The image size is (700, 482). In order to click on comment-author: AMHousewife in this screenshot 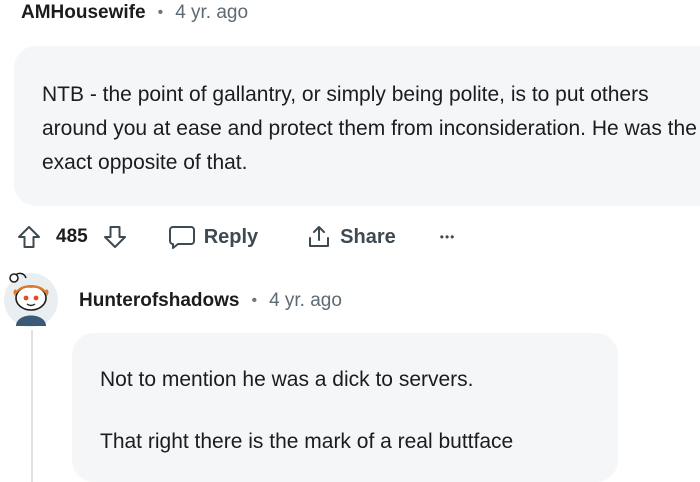, I will do `click(83, 13)`.